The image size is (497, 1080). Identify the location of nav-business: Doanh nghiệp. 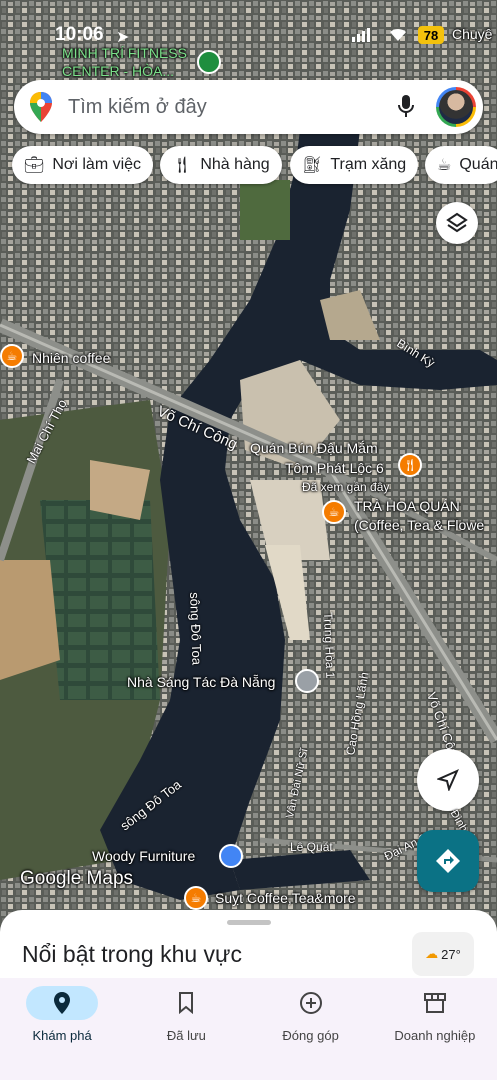
(435, 1029).